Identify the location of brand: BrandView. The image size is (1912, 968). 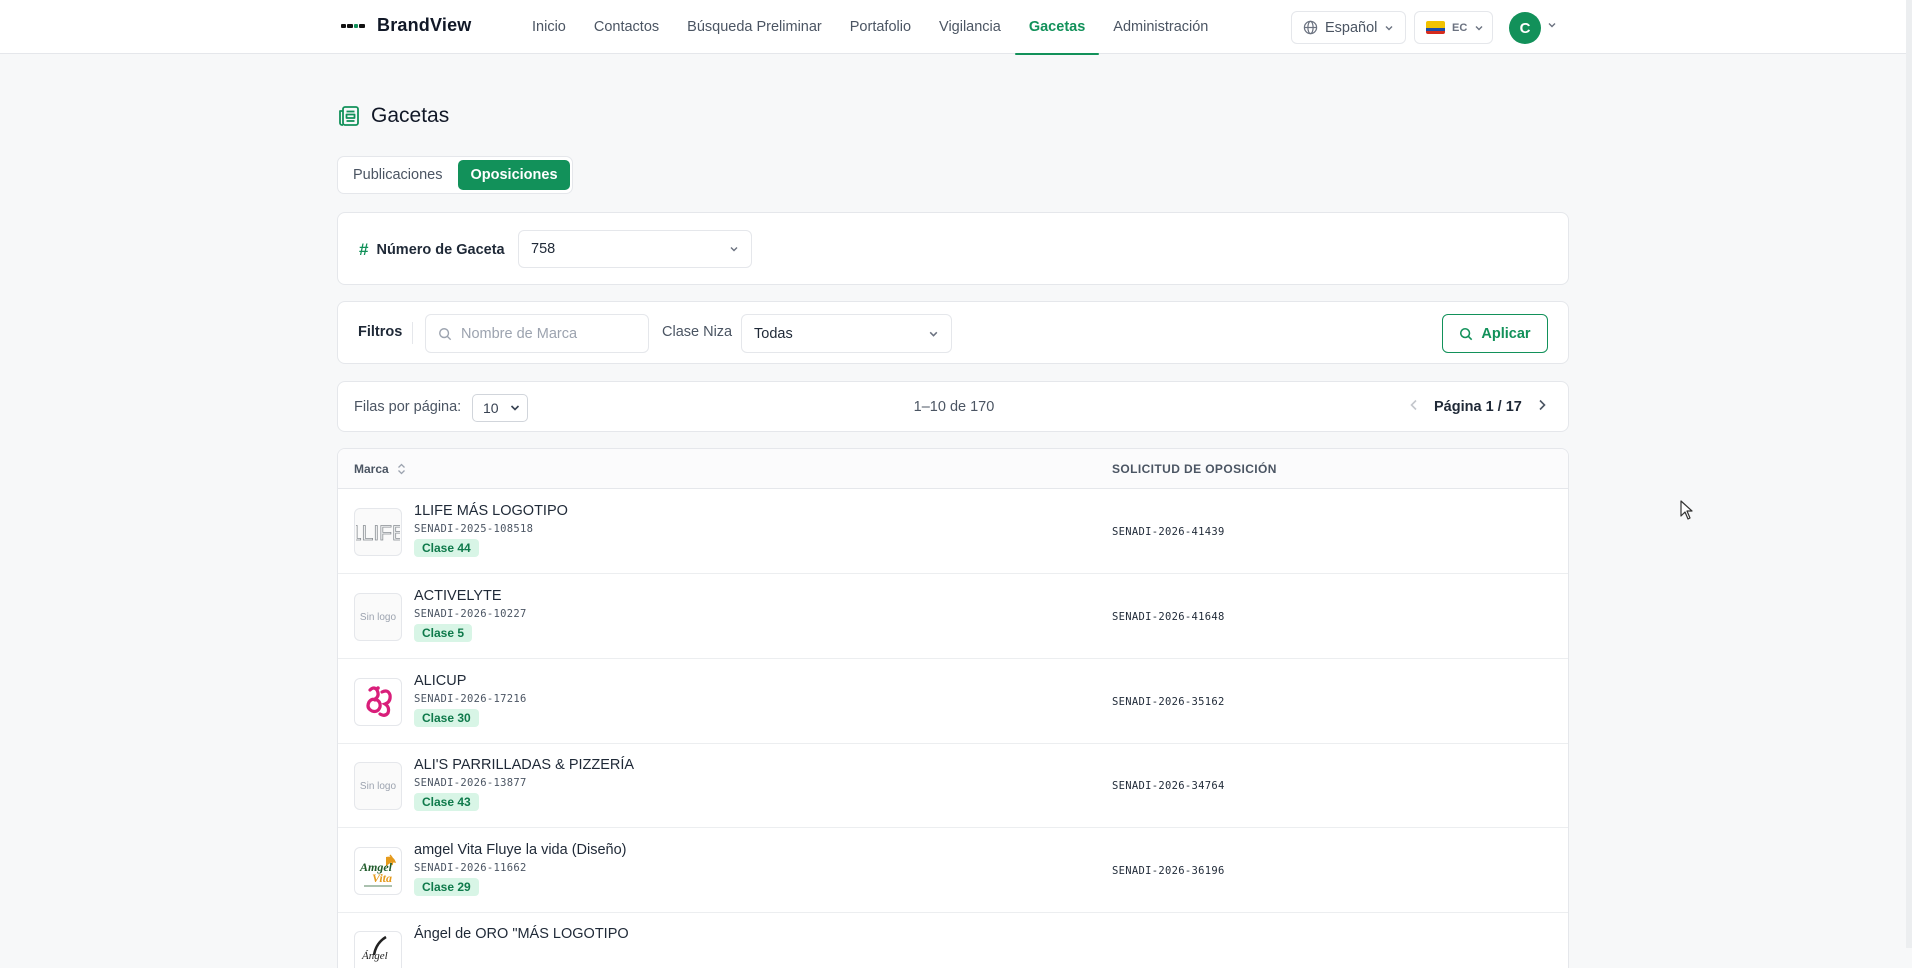
(406, 25).